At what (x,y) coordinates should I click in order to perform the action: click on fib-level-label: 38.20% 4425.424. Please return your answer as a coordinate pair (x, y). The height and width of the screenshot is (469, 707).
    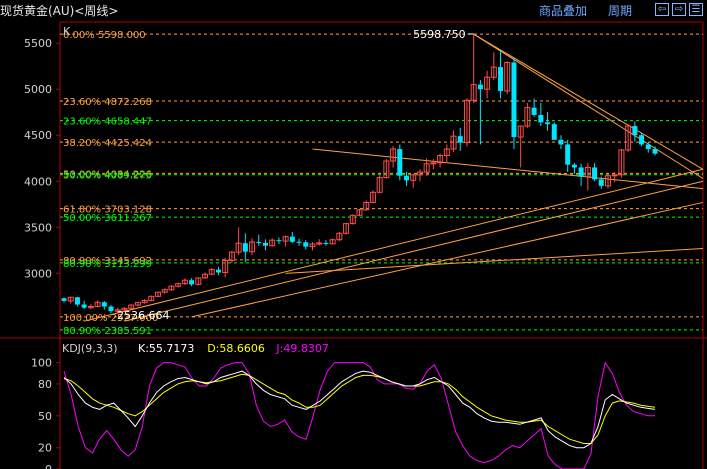
    Looking at the image, I should click on (107, 143).